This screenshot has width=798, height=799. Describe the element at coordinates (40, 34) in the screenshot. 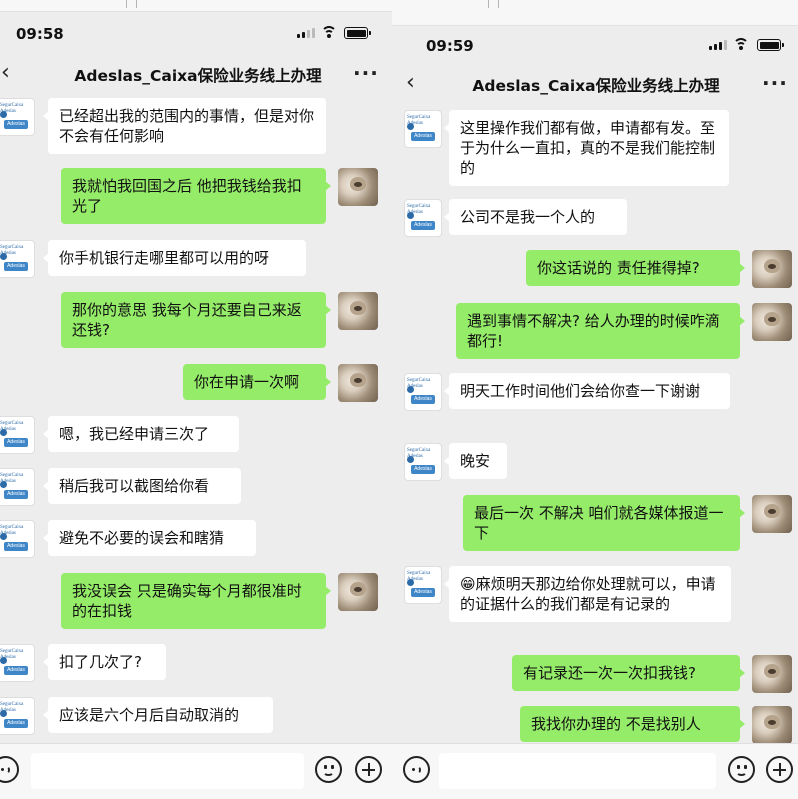

I see `status-time: 09:58` at that location.